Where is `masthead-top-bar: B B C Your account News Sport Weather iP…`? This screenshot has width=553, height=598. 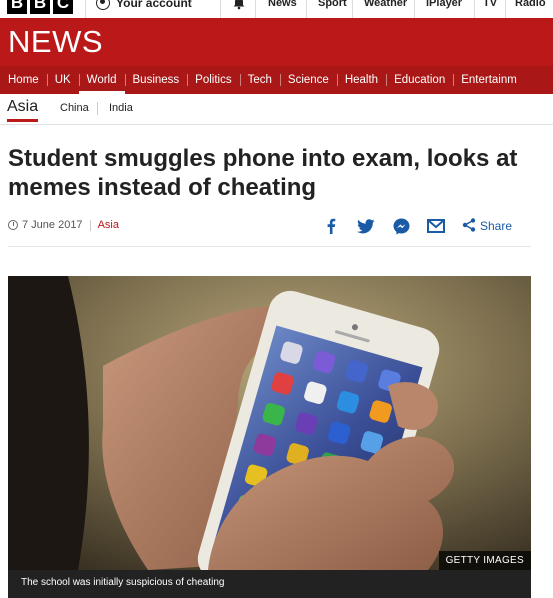 masthead-top-bar: B B C Your account News Sport Weather iP… is located at coordinates (276, 9).